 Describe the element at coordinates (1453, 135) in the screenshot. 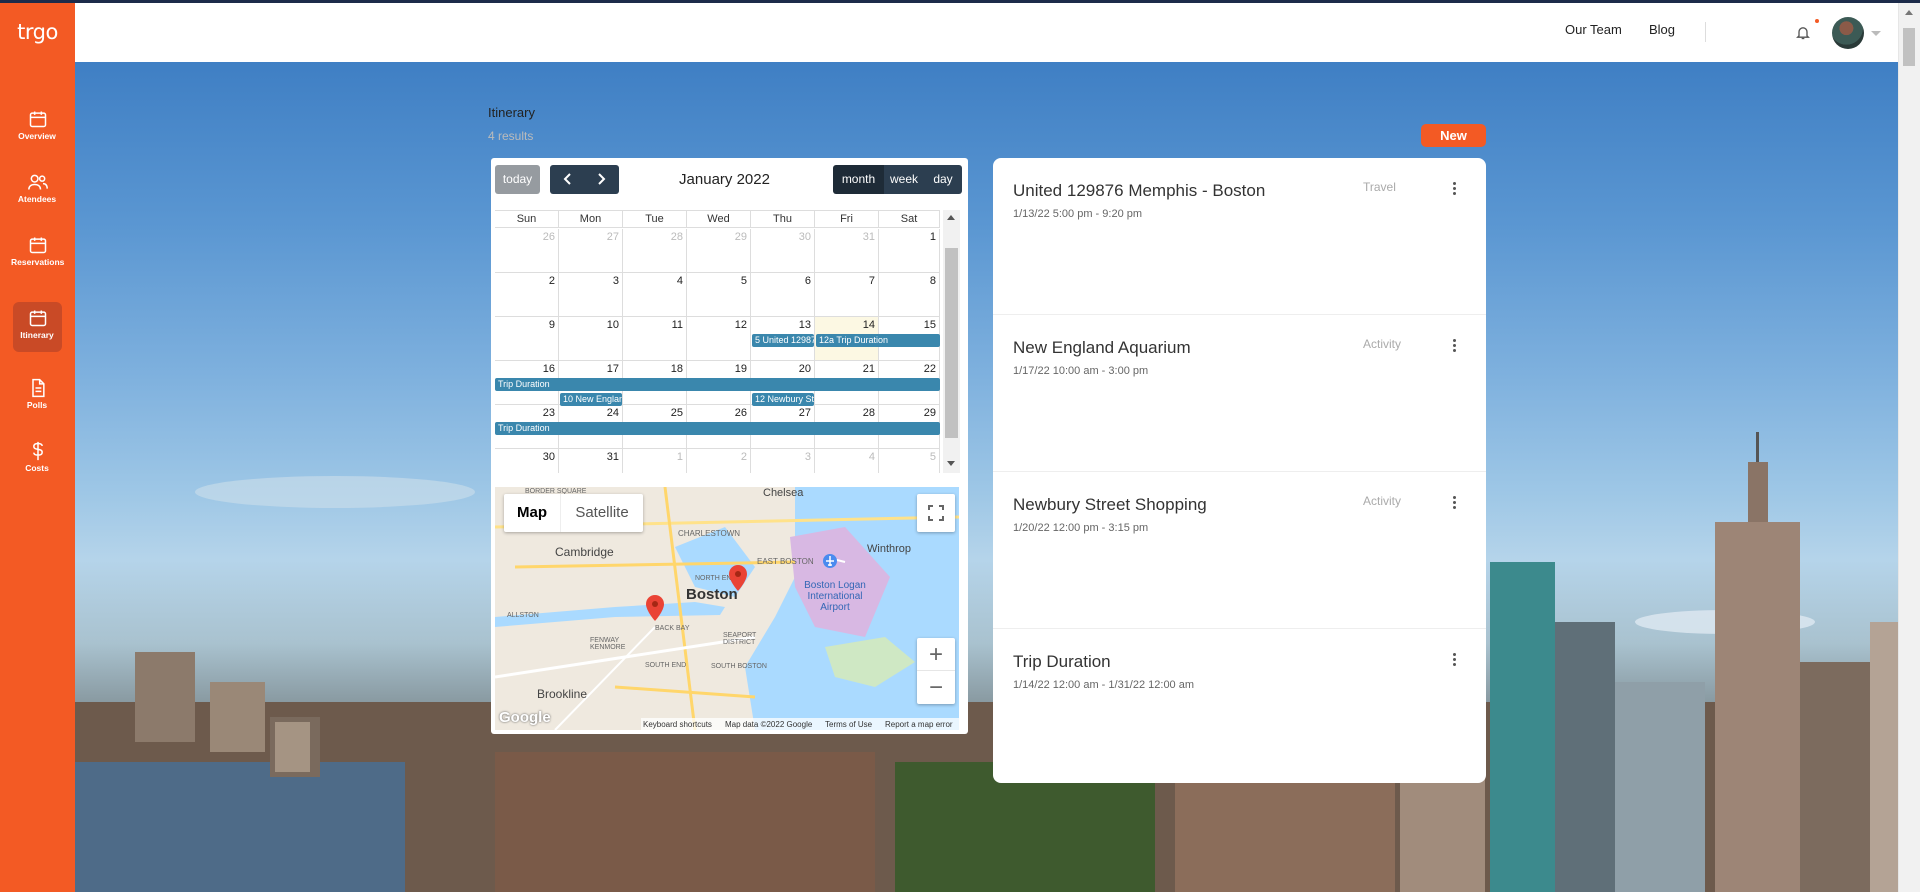

I see `new-button: New` at that location.